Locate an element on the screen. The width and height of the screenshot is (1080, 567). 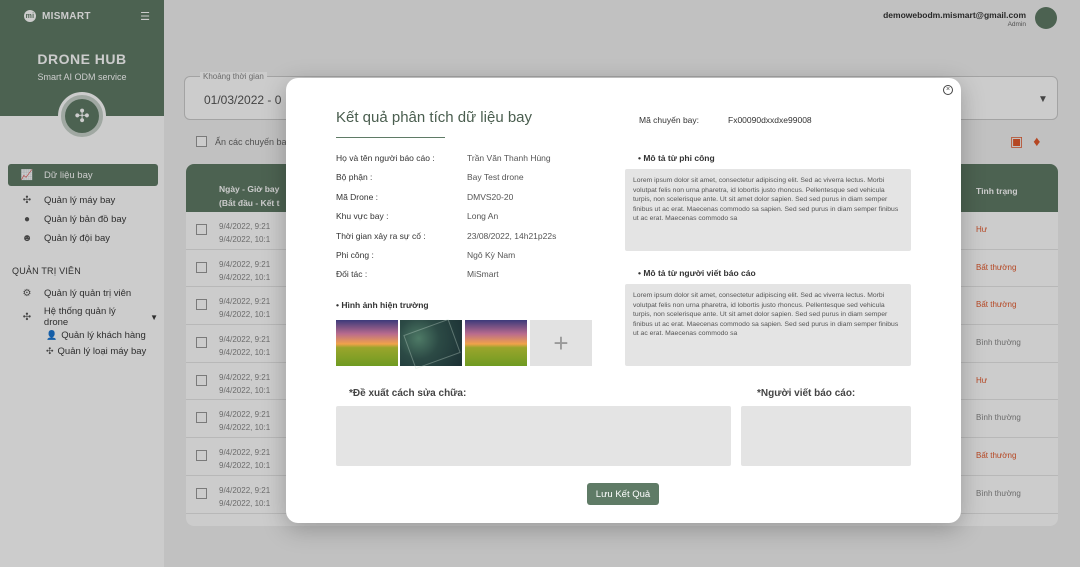
save-result-button: Lưu Kết Quả is located at coordinates (623, 494).